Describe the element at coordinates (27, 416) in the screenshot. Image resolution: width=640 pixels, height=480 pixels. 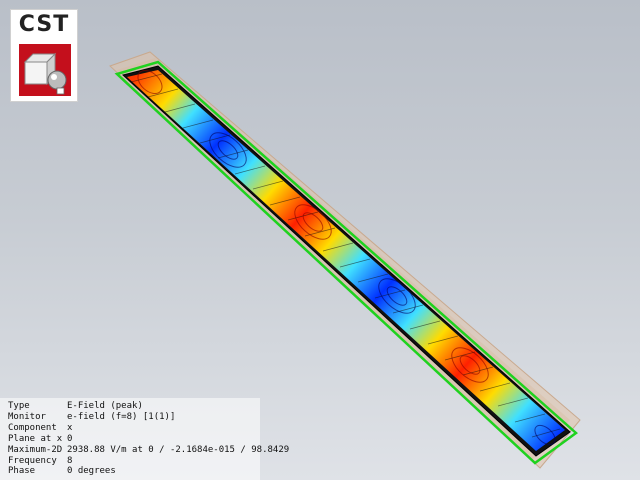
I see `info-label: Monitor` at that location.